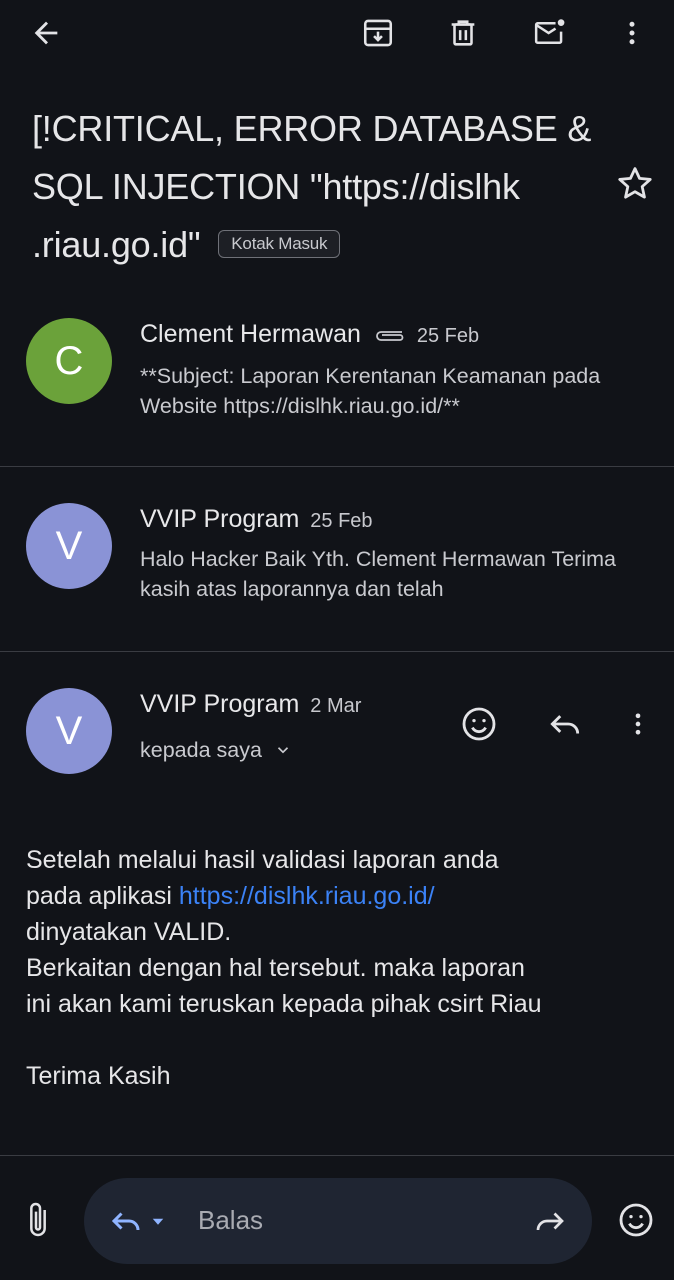  What do you see at coordinates (550, 33) in the screenshot?
I see `mark-unread-icon` at bounding box center [550, 33].